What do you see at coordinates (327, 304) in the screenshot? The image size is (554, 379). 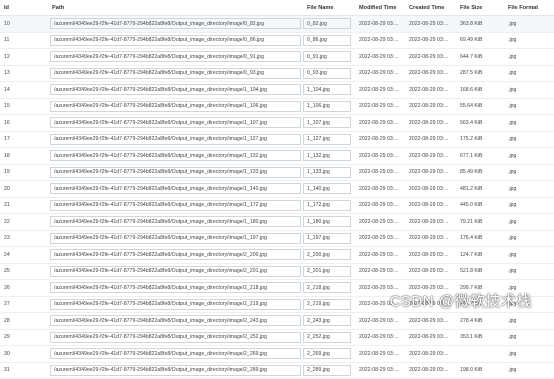 I see `cell-file-name: 2_219.jpg` at bounding box center [327, 304].